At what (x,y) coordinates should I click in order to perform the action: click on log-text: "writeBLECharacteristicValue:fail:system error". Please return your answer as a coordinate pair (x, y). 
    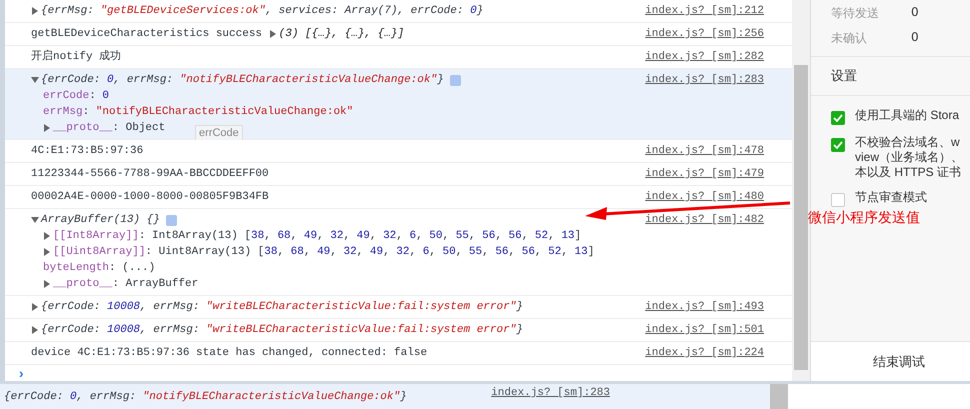
    Looking at the image, I should click on (361, 307).